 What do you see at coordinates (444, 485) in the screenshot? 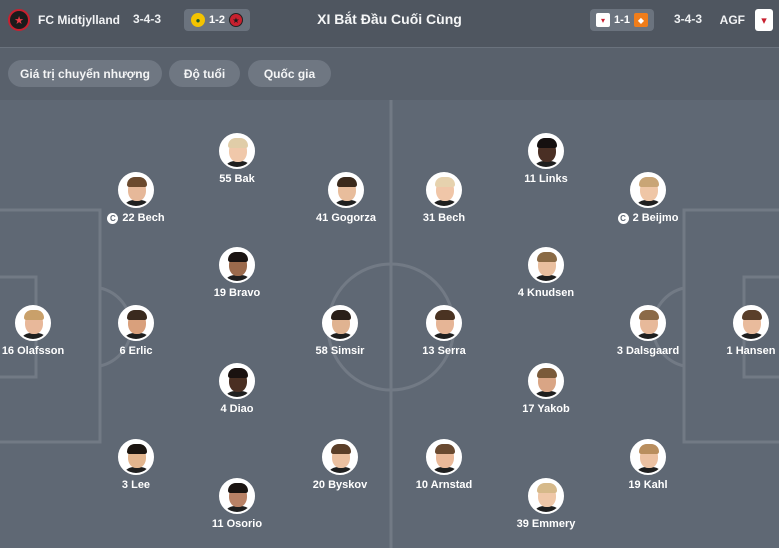
I see `player-name: 10 Arnstad` at bounding box center [444, 485].